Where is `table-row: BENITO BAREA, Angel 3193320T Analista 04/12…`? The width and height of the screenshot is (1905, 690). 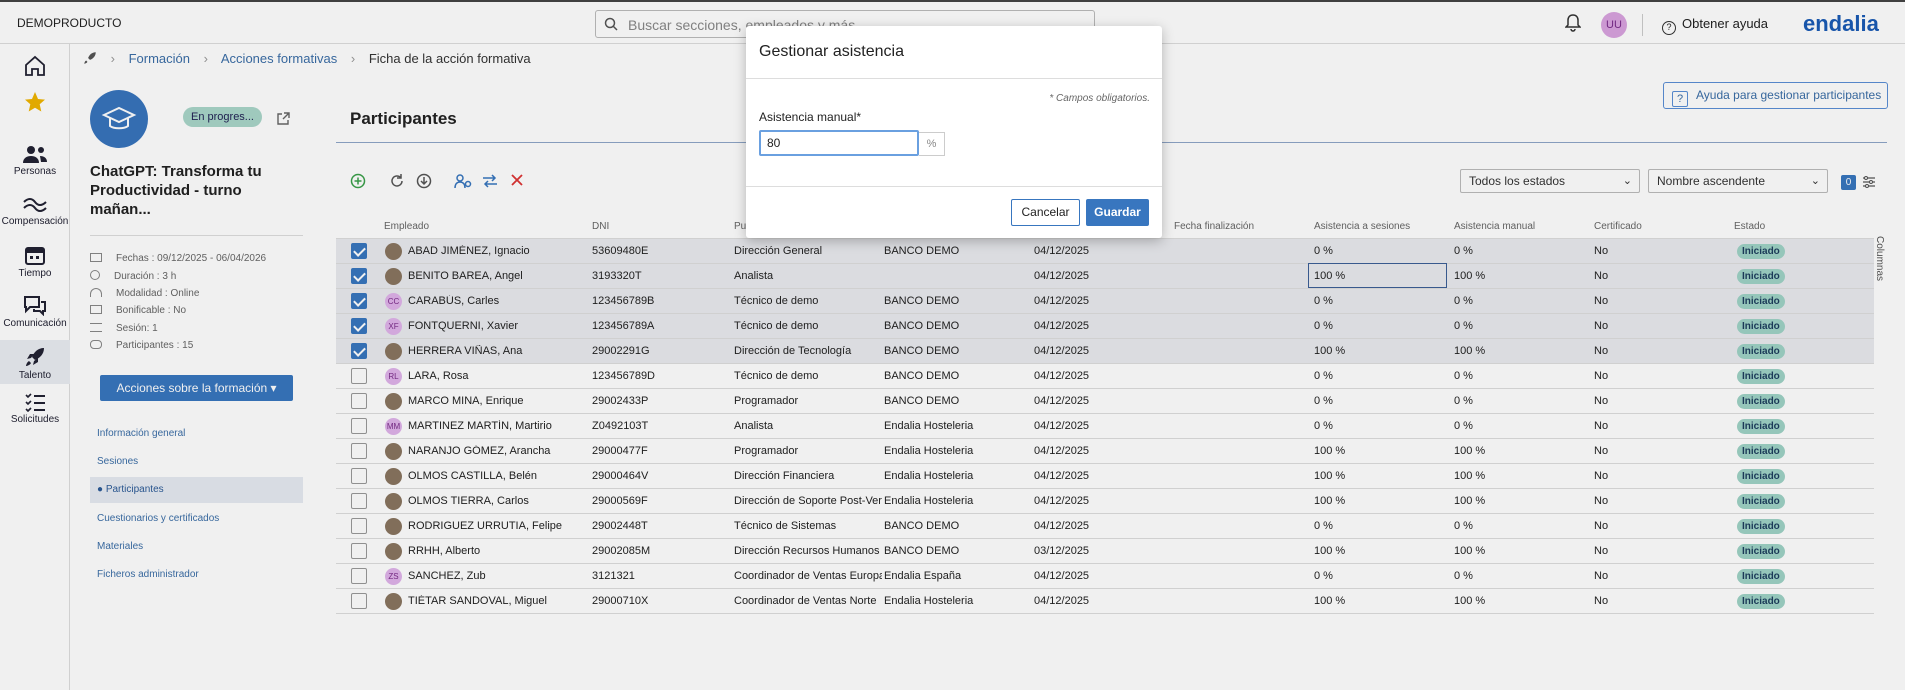 table-row: BENITO BAREA, Angel 3193320T Analista 04/12… is located at coordinates (1105, 276).